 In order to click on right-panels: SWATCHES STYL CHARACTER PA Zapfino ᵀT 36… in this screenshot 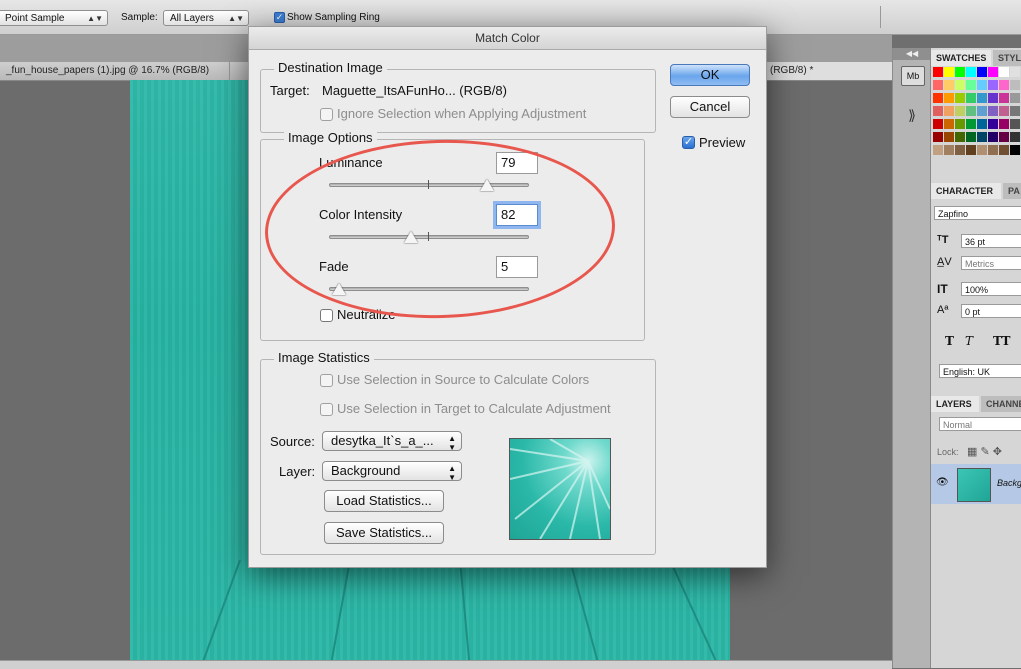, I will do `click(975, 358)`.